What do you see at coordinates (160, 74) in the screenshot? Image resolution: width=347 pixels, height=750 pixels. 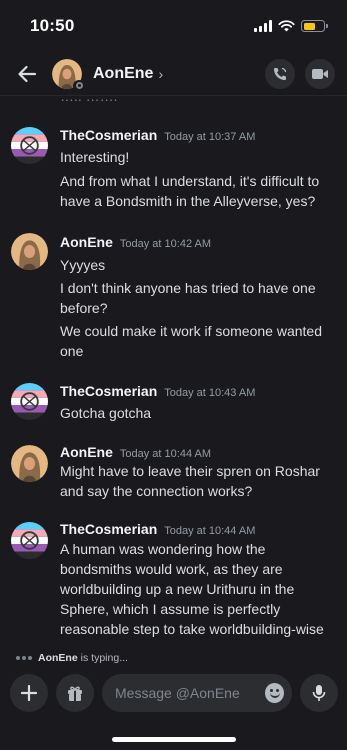 I see `chevron-right-icon: ›` at bounding box center [160, 74].